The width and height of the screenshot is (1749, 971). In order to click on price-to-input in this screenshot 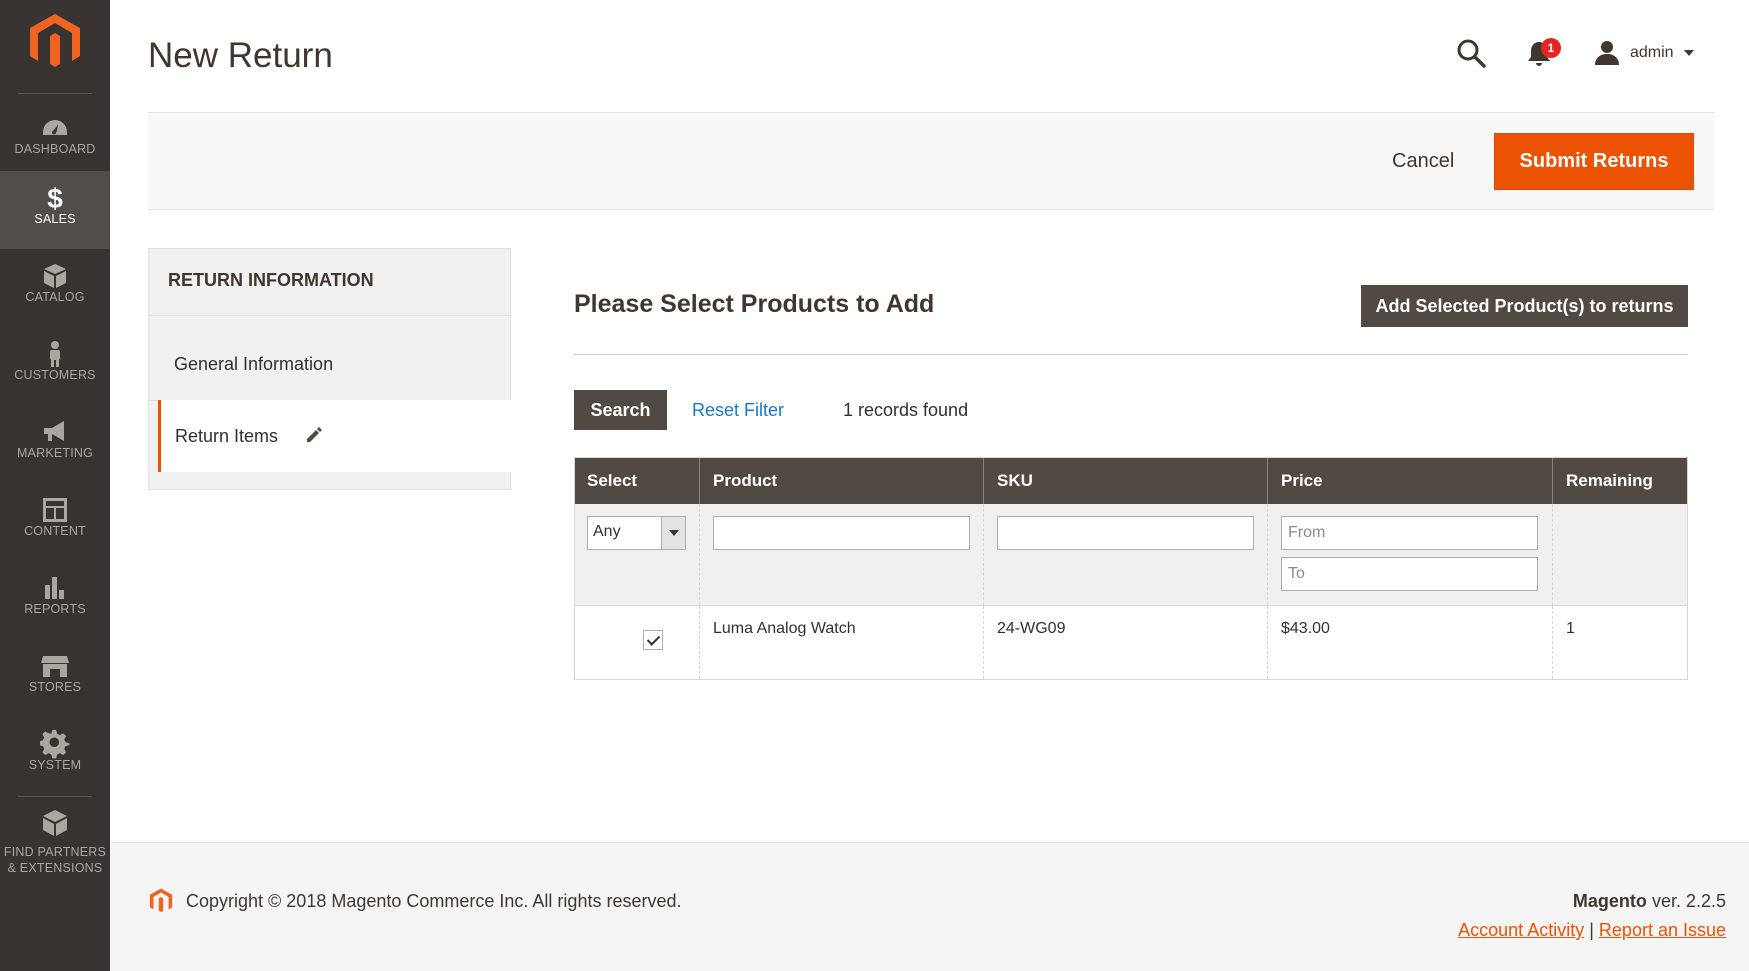, I will do `click(1409, 574)`.